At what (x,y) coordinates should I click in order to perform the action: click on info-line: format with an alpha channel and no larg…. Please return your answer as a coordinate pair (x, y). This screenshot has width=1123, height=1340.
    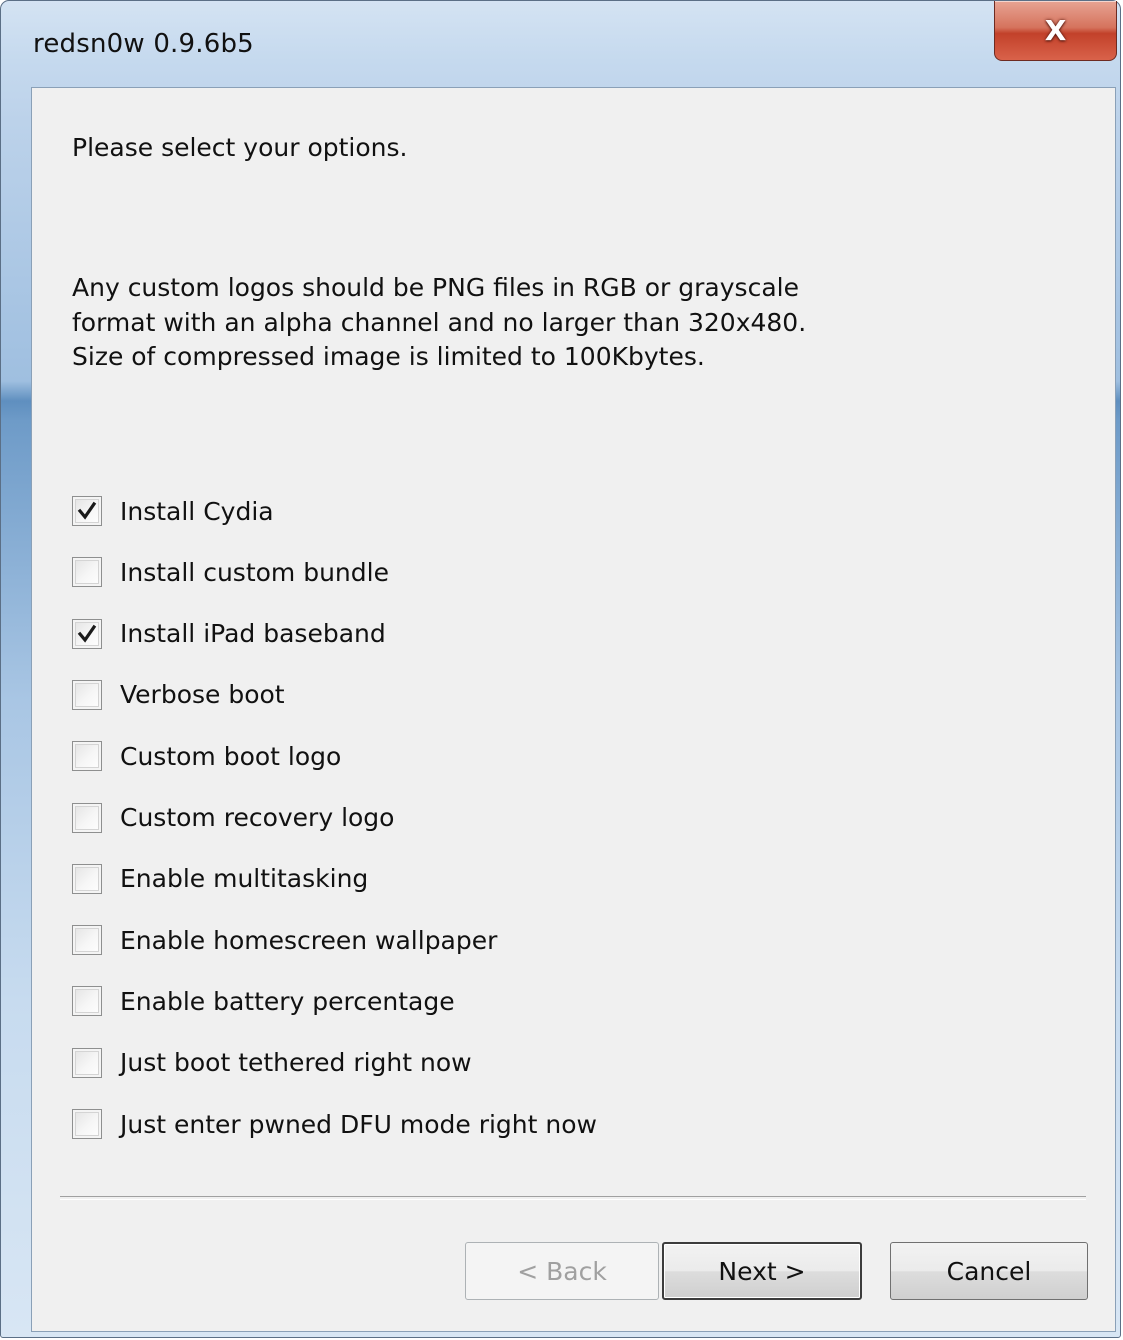
    Looking at the image, I should click on (439, 322).